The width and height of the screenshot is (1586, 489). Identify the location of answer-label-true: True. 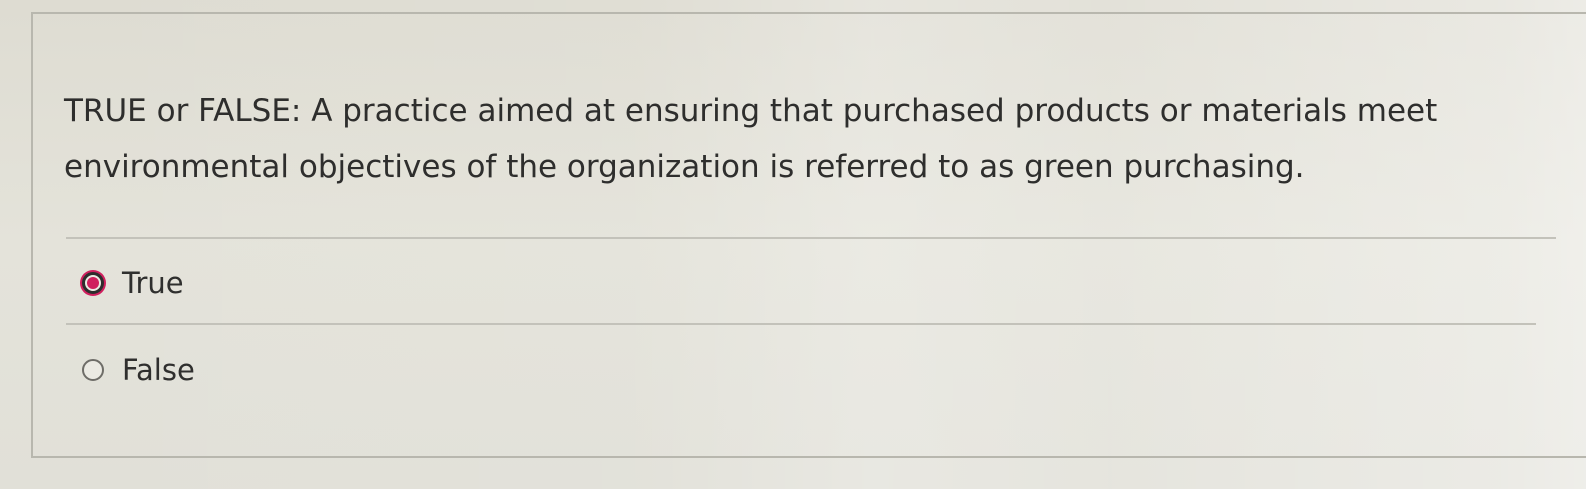
(153, 283).